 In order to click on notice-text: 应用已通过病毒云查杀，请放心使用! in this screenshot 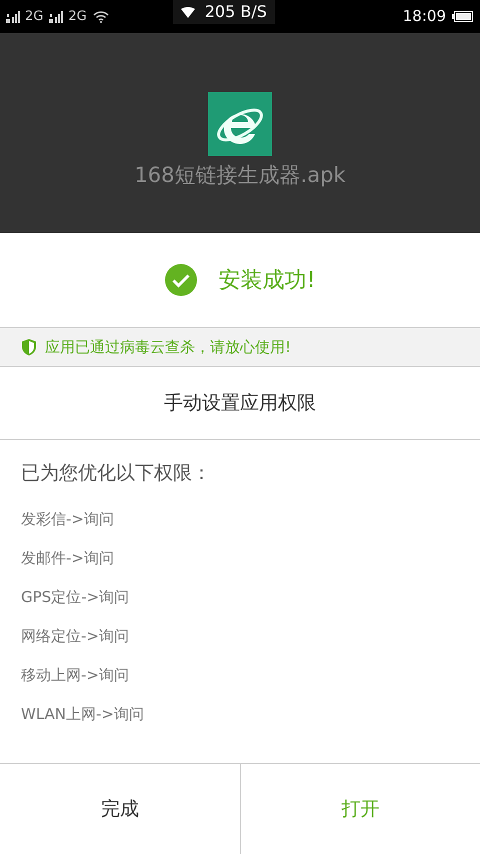, I will do `click(168, 347)`.